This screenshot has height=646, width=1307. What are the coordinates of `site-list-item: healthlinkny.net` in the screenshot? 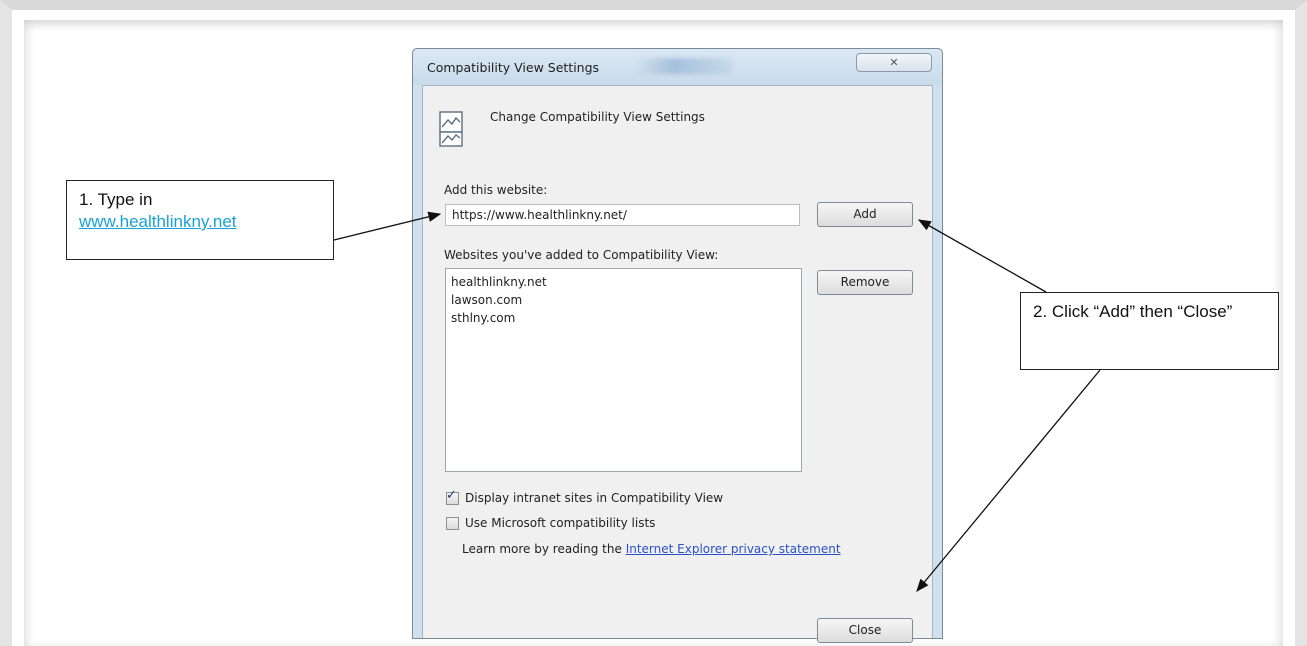 It's located at (623, 282).